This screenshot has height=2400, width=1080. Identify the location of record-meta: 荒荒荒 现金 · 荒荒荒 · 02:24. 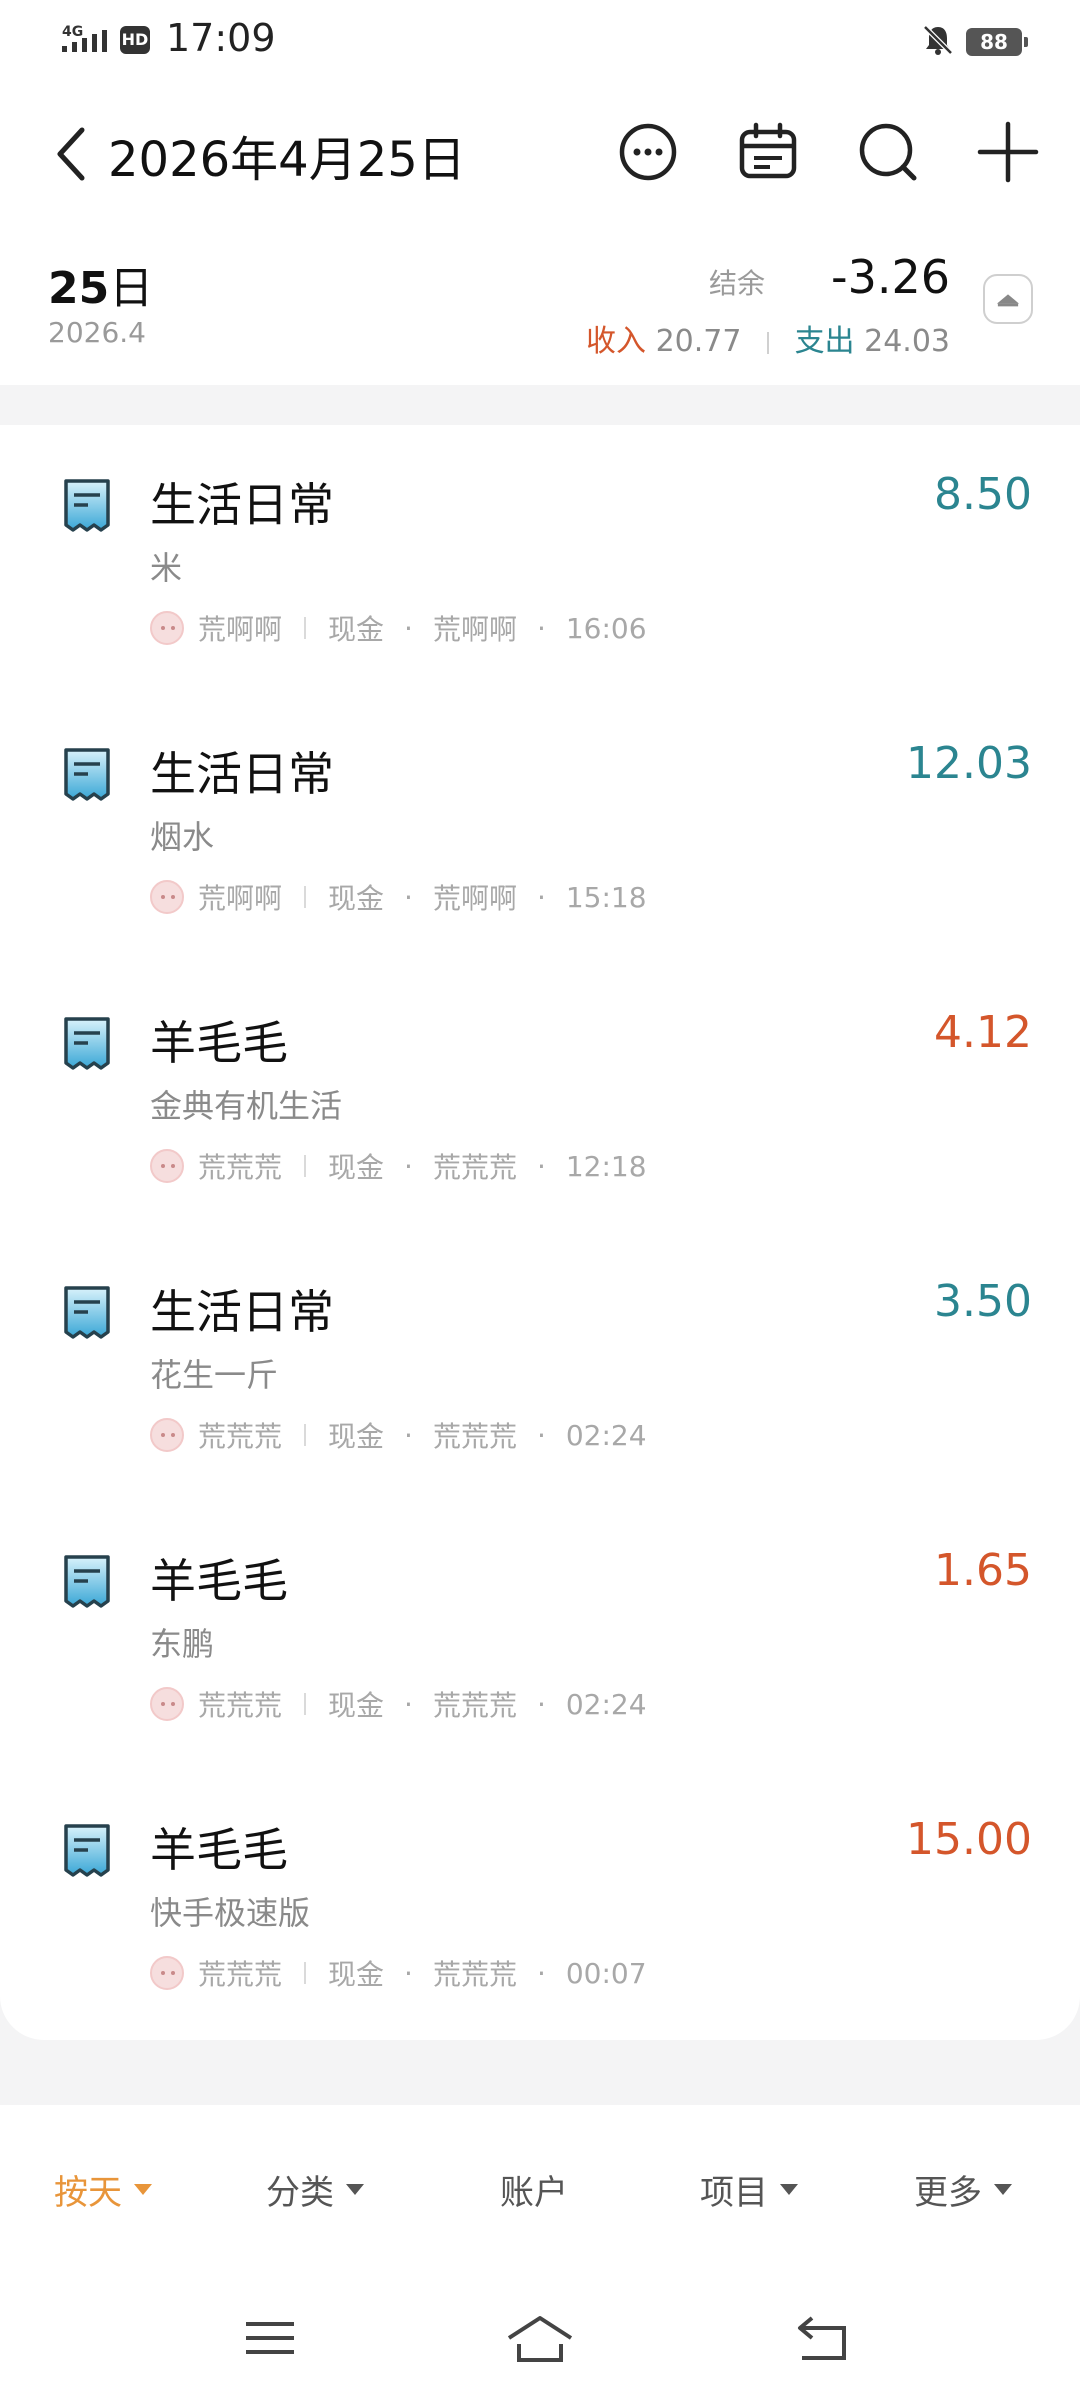
(398, 1435).